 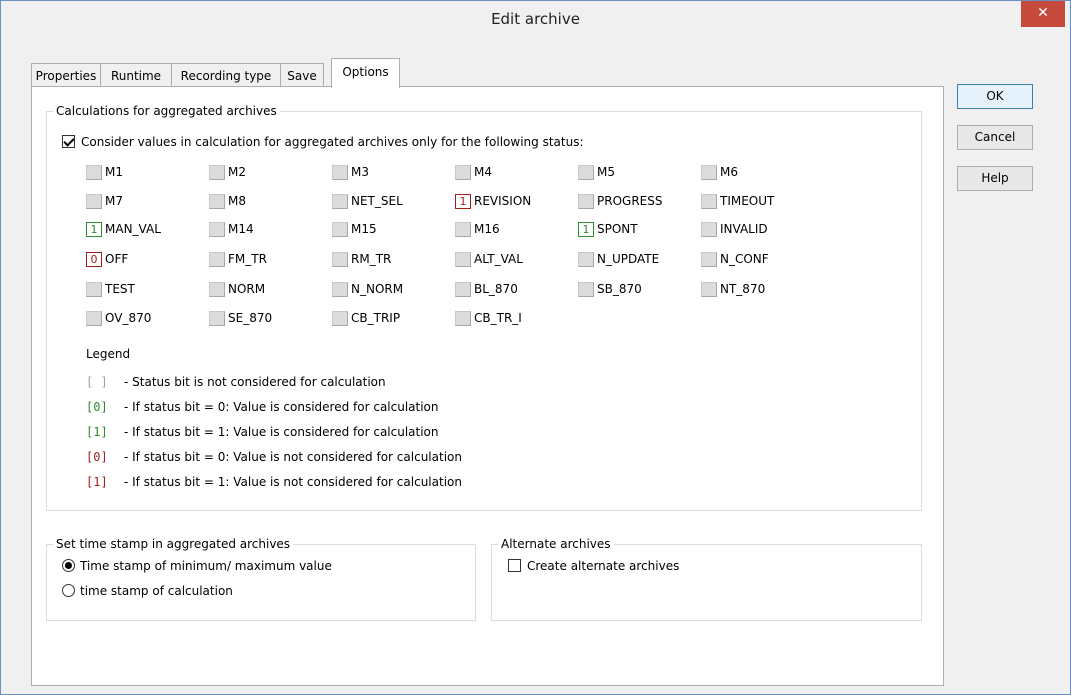 What do you see at coordinates (556, 544) in the screenshot?
I see `alternate-archives-group-title: Alternate archives` at bounding box center [556, 544].